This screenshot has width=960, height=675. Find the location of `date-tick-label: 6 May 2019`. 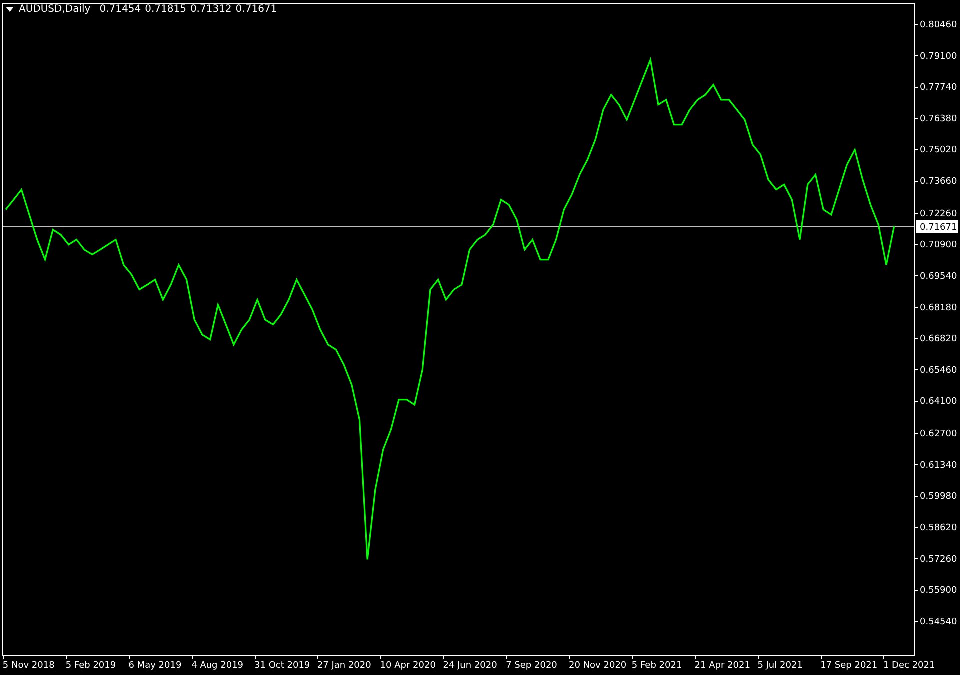

date-tick-label: 6 May 2019 is located at coordinates (155, 666).